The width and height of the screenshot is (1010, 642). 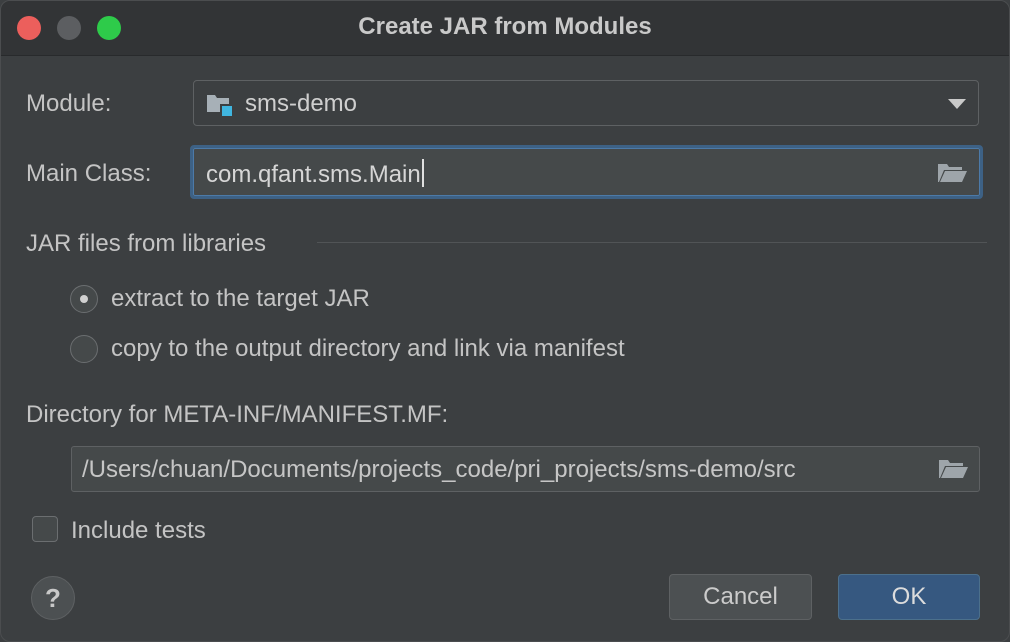 I want to click on title-bar: Create JAR from Modules, so click(x=505, y=28).